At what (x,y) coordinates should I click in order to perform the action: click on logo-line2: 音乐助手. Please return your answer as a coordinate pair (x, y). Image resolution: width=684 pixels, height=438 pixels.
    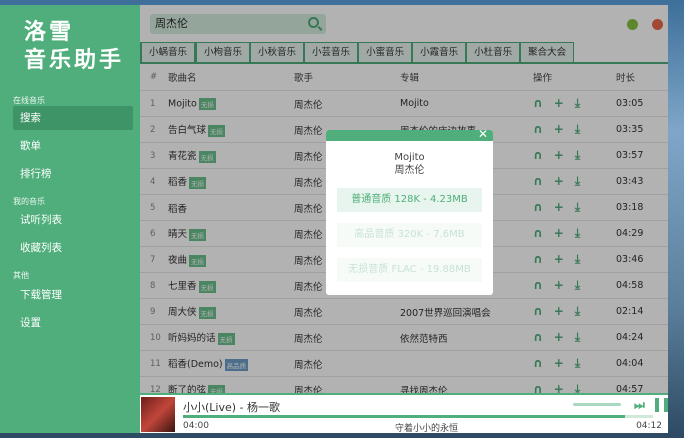
    Looking at the image, I should click on (74, 60).